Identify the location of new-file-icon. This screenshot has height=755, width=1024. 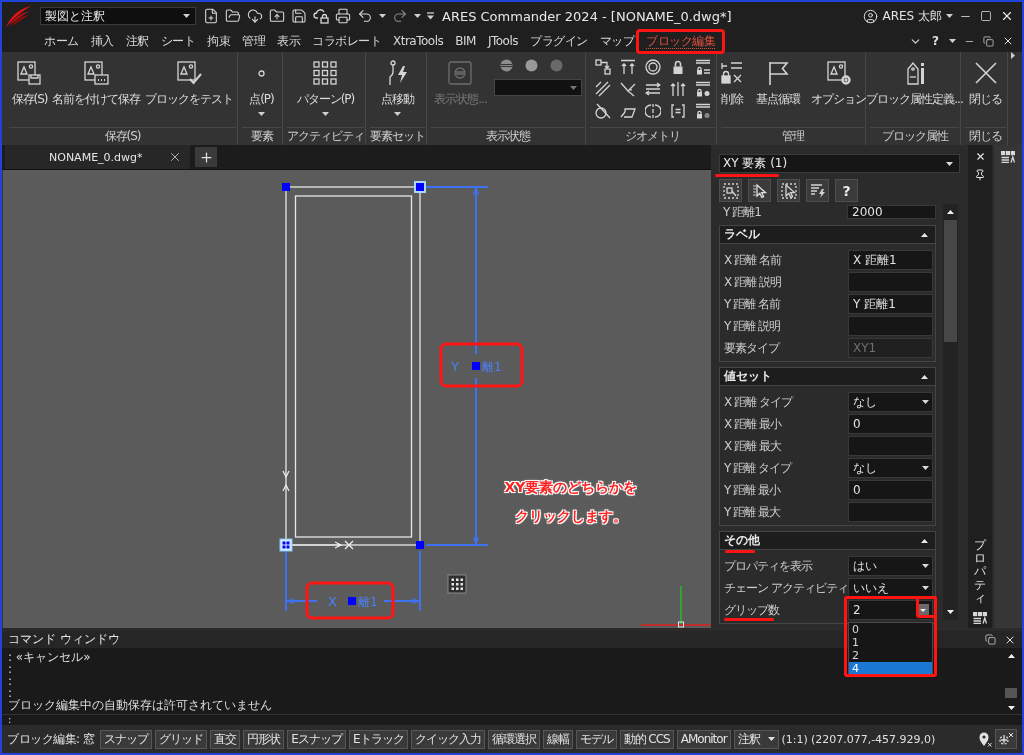
(211, 16).